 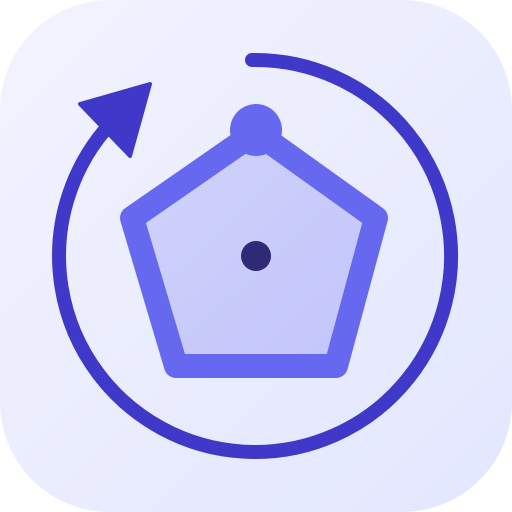 What do you see at coordinates (256, 130) in the screenshot?
I see `vertex-handle-icon` at bounding box center [256, 130].